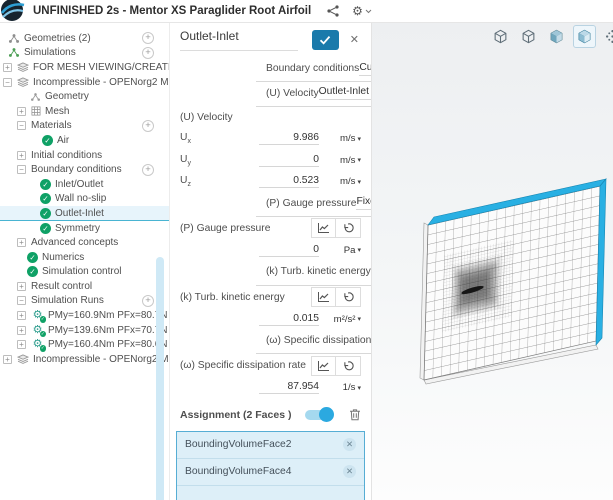 The image size is (613, 500). What do you see at coordinates (333, 11) in the screenshot?
I see `share-icon` at bounding box center [333, 11].